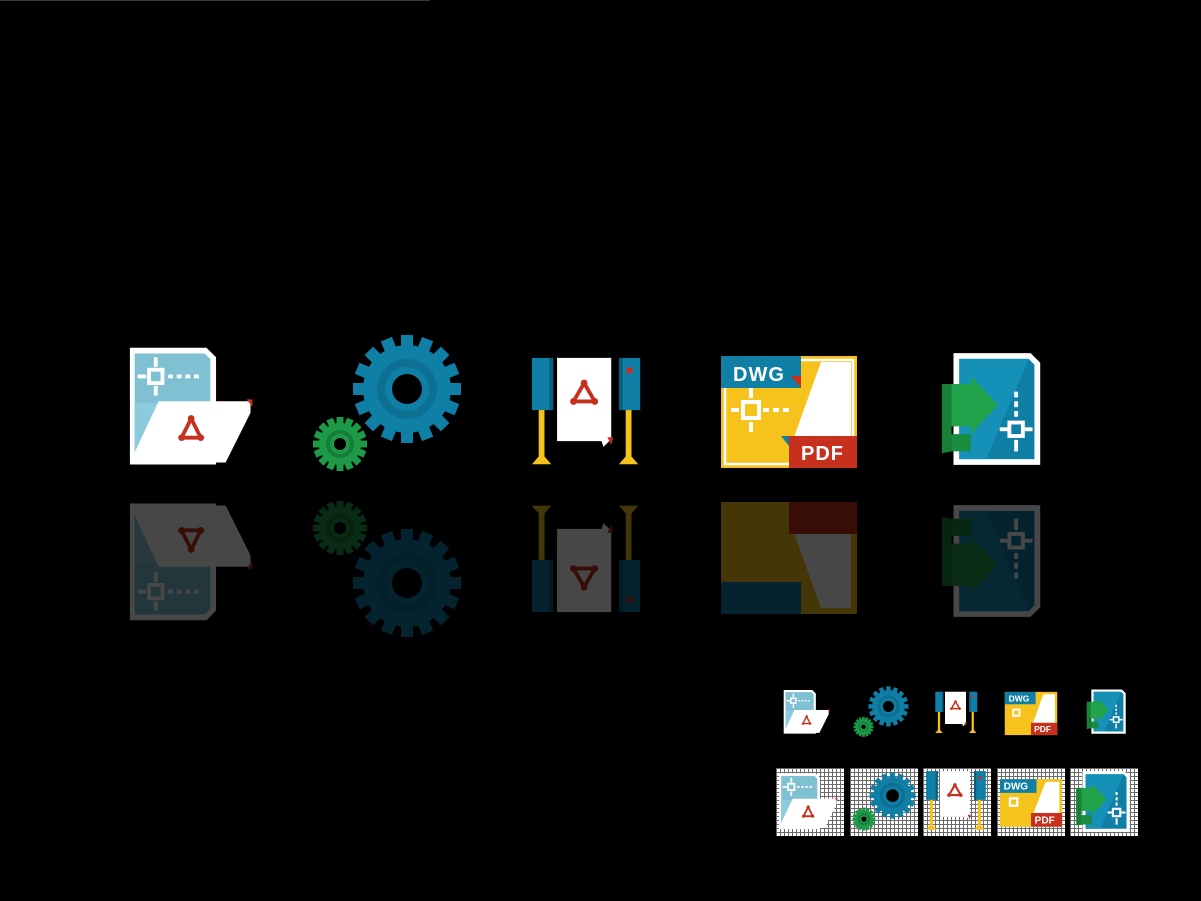 The width and height of the screenshot is (1201, 901). What do you see at coordinates (881, 712) in the screenshot?
I see `settings-gears-small-icon` at bounding box center [881, 712].